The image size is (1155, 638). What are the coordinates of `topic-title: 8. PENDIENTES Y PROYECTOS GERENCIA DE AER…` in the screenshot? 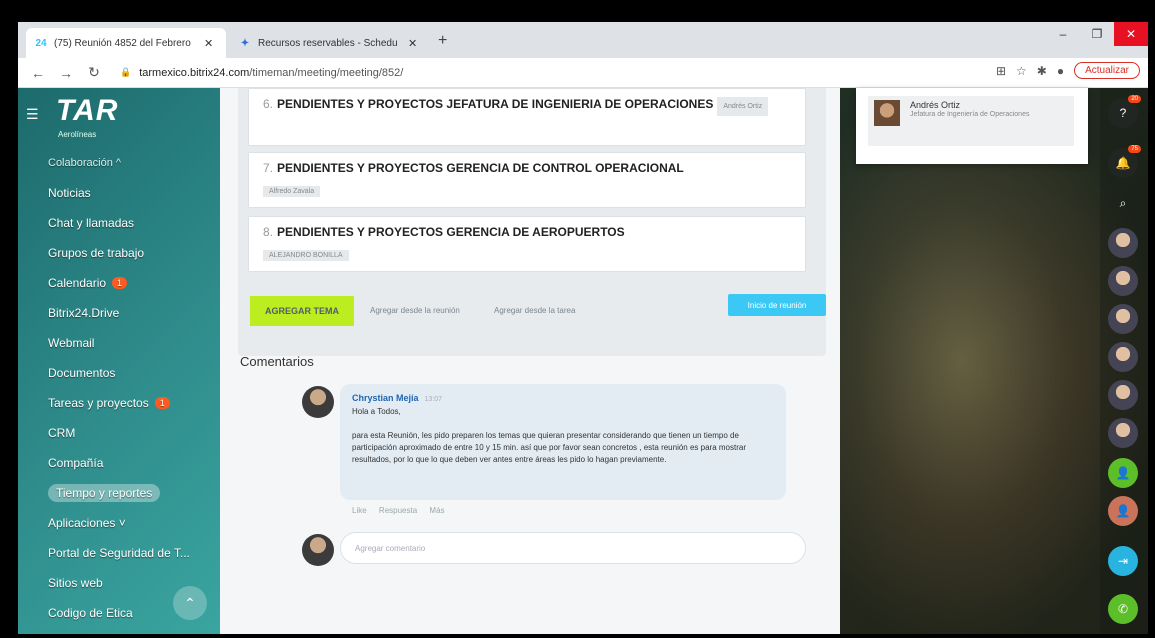 It's located at (527, 232).